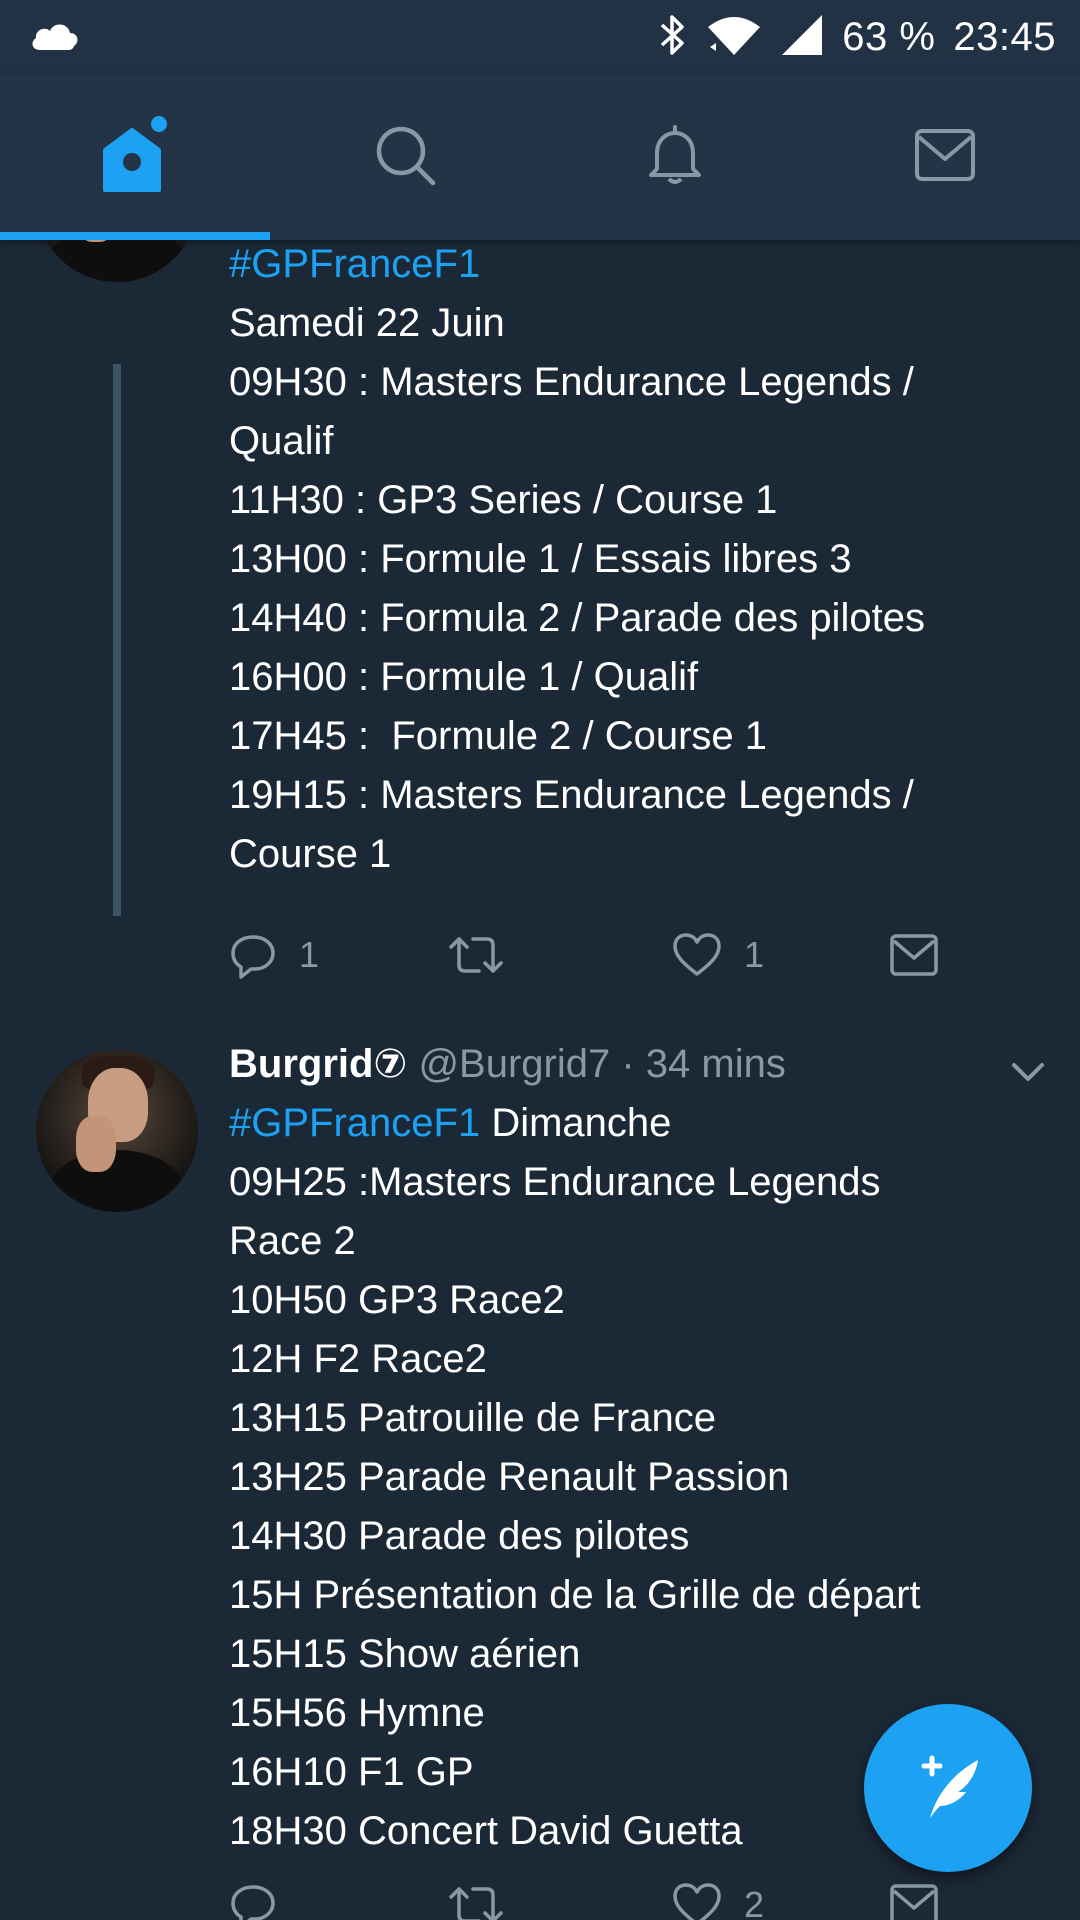 This screenshot has height=1920, width=1080. Describe the element at coordinates (575, 1595) in the screenshot. I see `tweet-line: 15H Présentation de la Grille de départ` at that location.